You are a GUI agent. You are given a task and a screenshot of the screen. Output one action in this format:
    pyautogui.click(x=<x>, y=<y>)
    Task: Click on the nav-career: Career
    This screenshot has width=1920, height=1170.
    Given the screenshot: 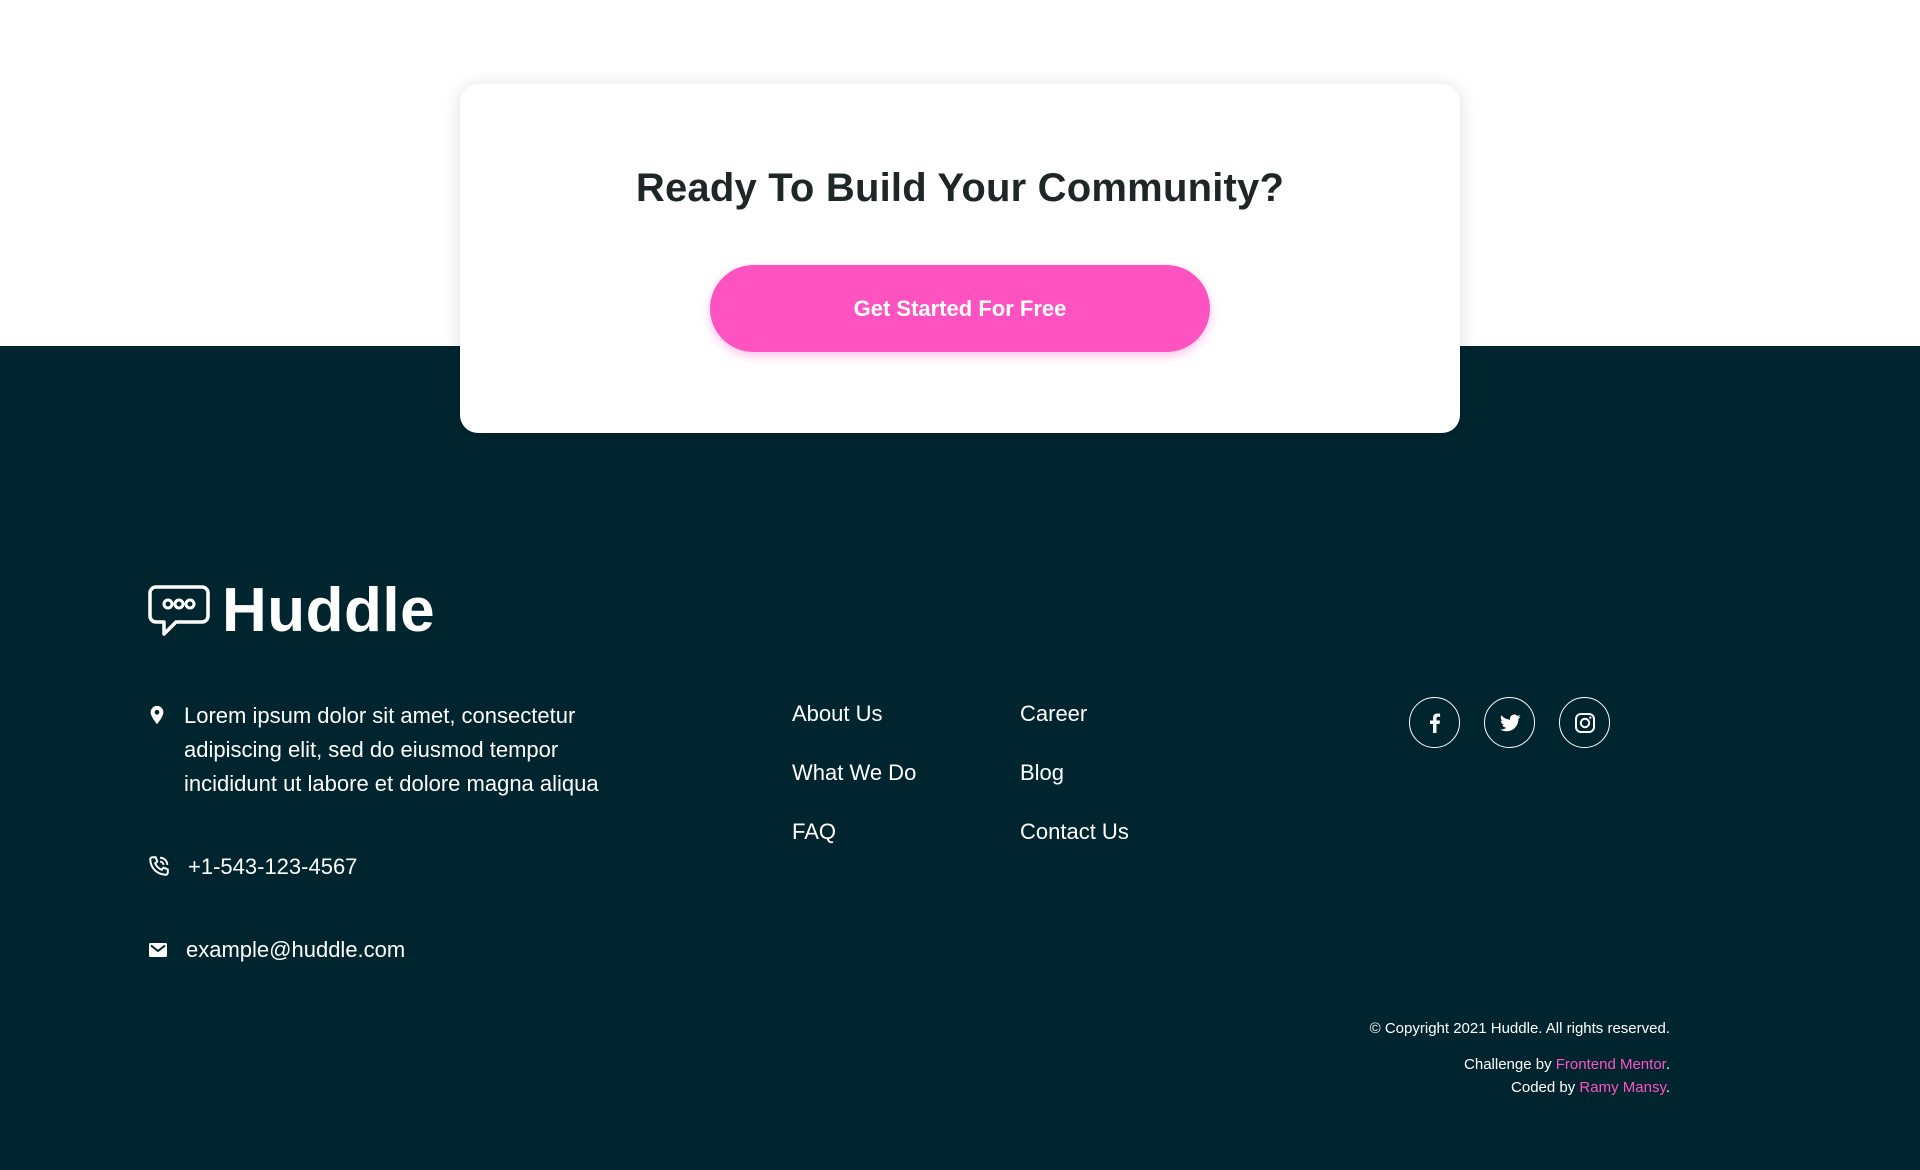 What is the action you would take?
    pyautogui.click(x=1074, y=714)
    